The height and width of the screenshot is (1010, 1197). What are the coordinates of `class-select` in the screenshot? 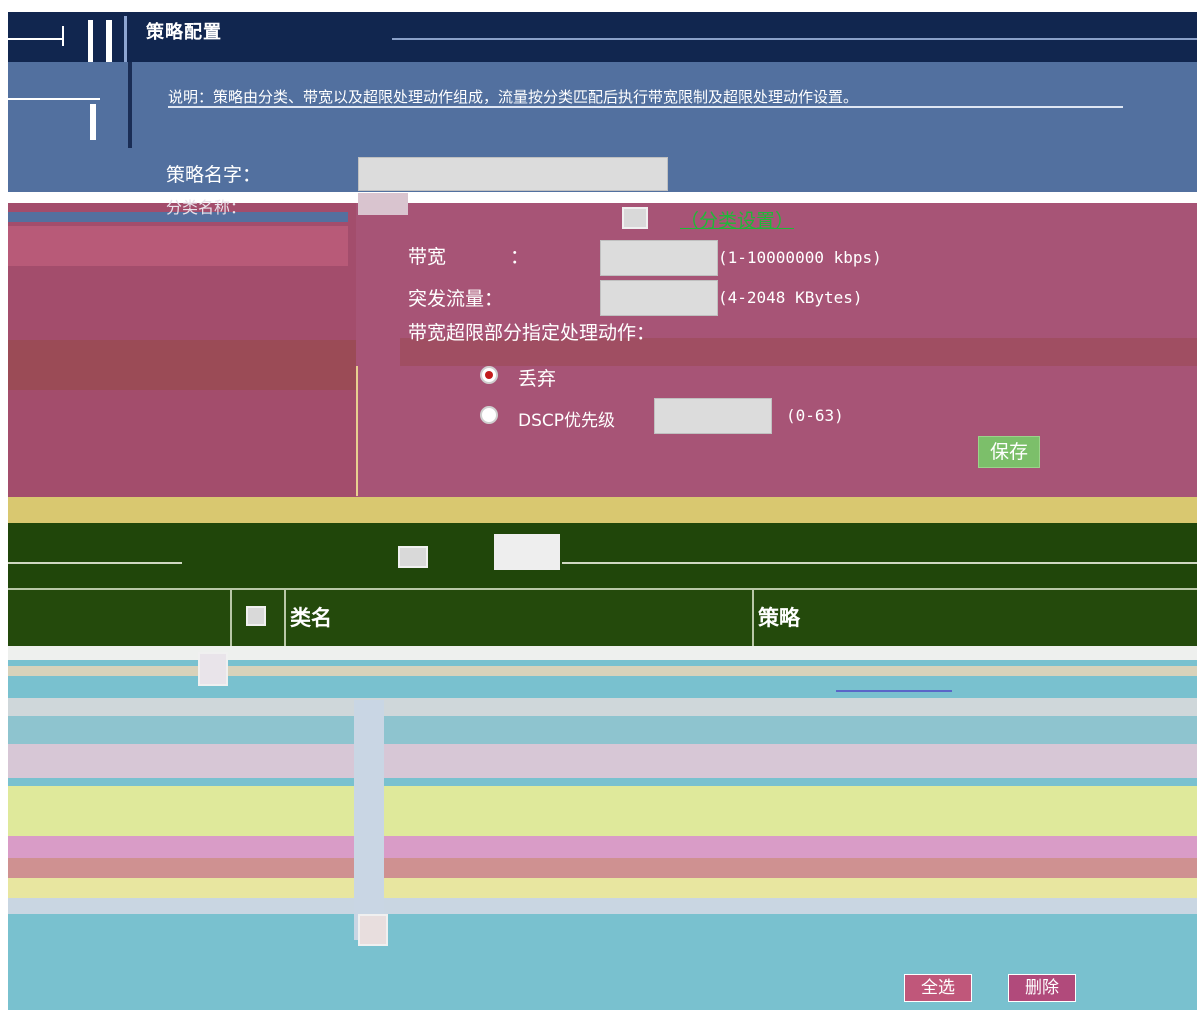 It's located at (383, 204).